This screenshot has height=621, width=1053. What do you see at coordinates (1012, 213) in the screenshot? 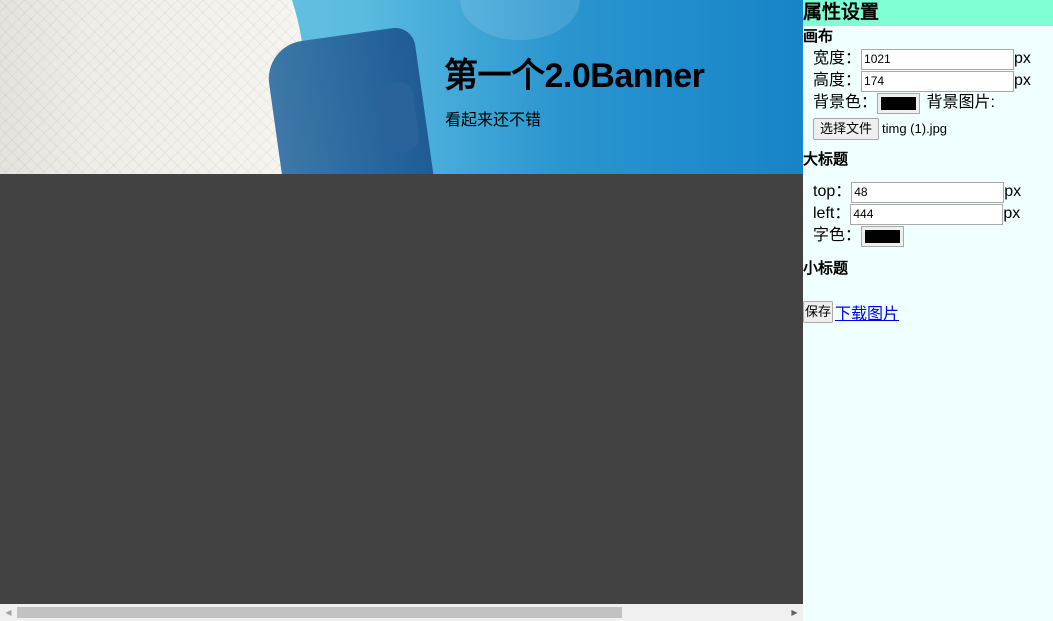
I see `title-left-unit: px` at bounding box center [1012, 213].